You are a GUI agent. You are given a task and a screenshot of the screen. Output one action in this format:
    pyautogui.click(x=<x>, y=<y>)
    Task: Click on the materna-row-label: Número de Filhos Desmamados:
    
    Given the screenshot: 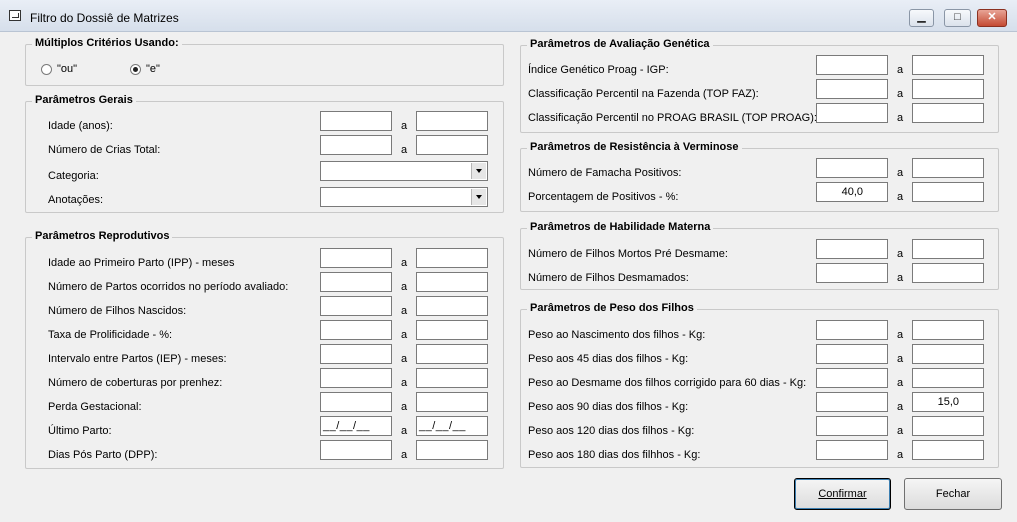 What is the action you would take?
    pyautogui.click(x=608, y=278)
    